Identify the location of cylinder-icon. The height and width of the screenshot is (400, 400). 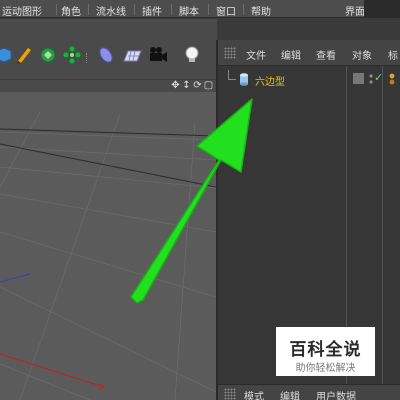
(244, 79).